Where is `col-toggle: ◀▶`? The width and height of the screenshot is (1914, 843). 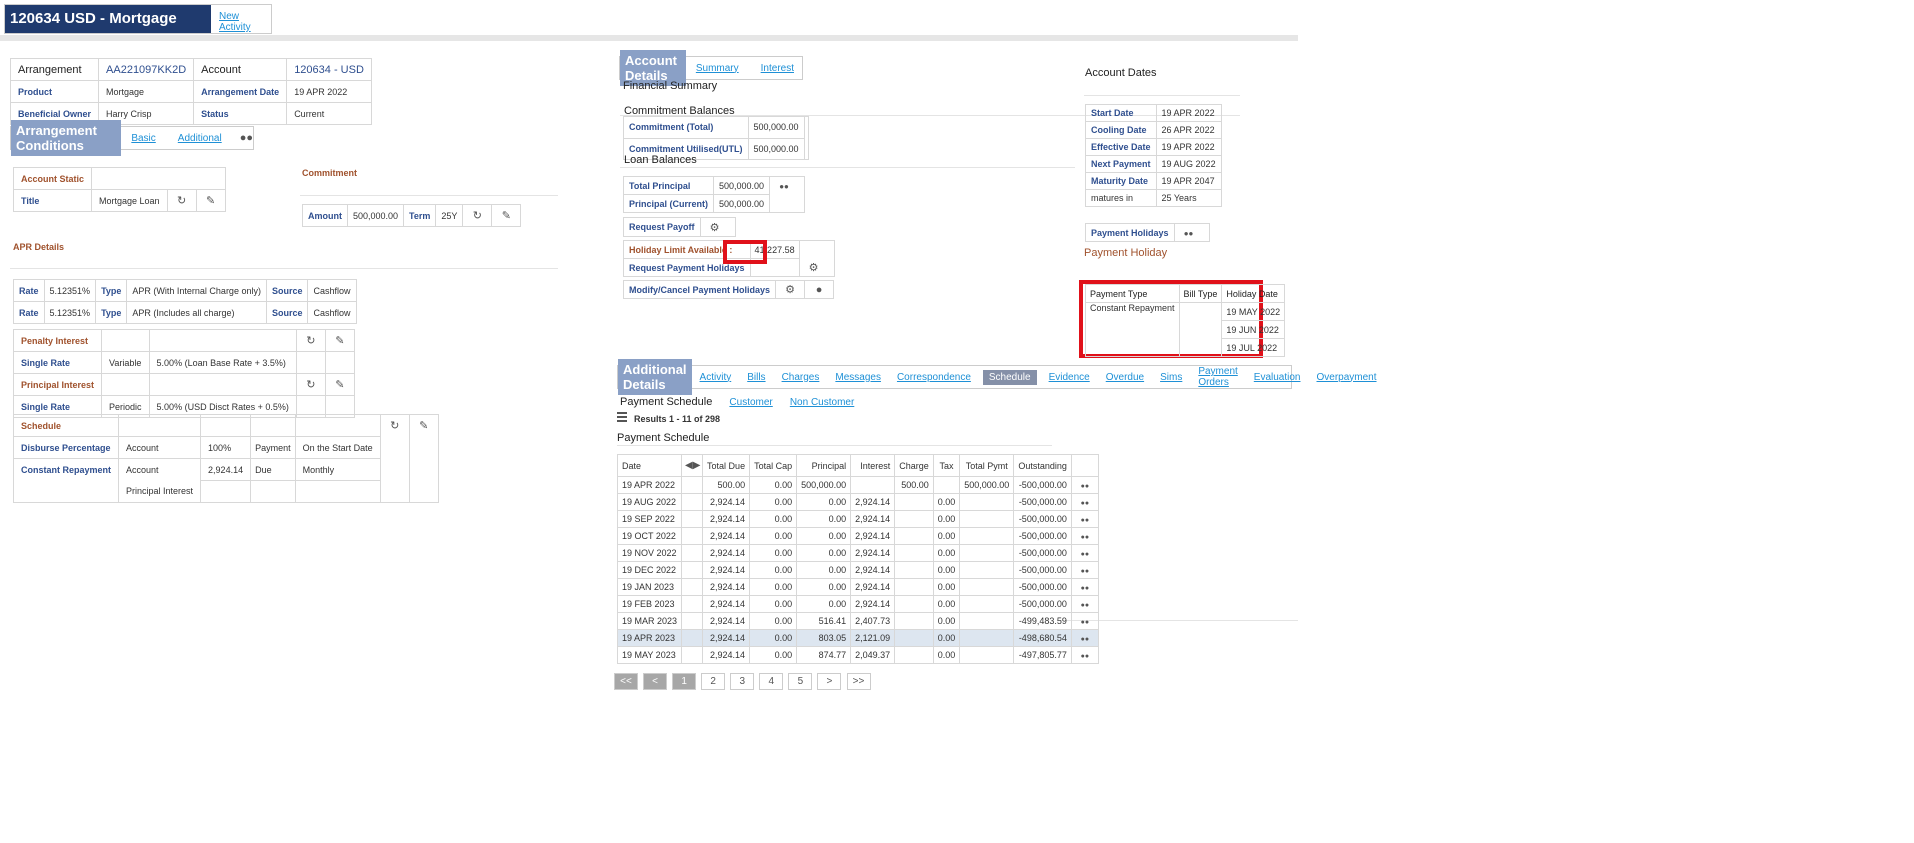
col-toggle: ◀▶ is located at coordinates (692, 465).